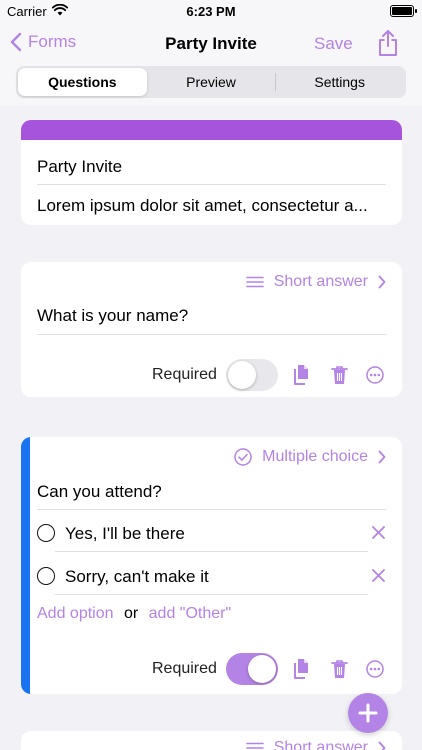 The width and height of the screenshot is (422, 750). Describe the element at coordinates (125, 534) in the screenshot. I see `option-text-field: Yes, I'll be there` at that location.